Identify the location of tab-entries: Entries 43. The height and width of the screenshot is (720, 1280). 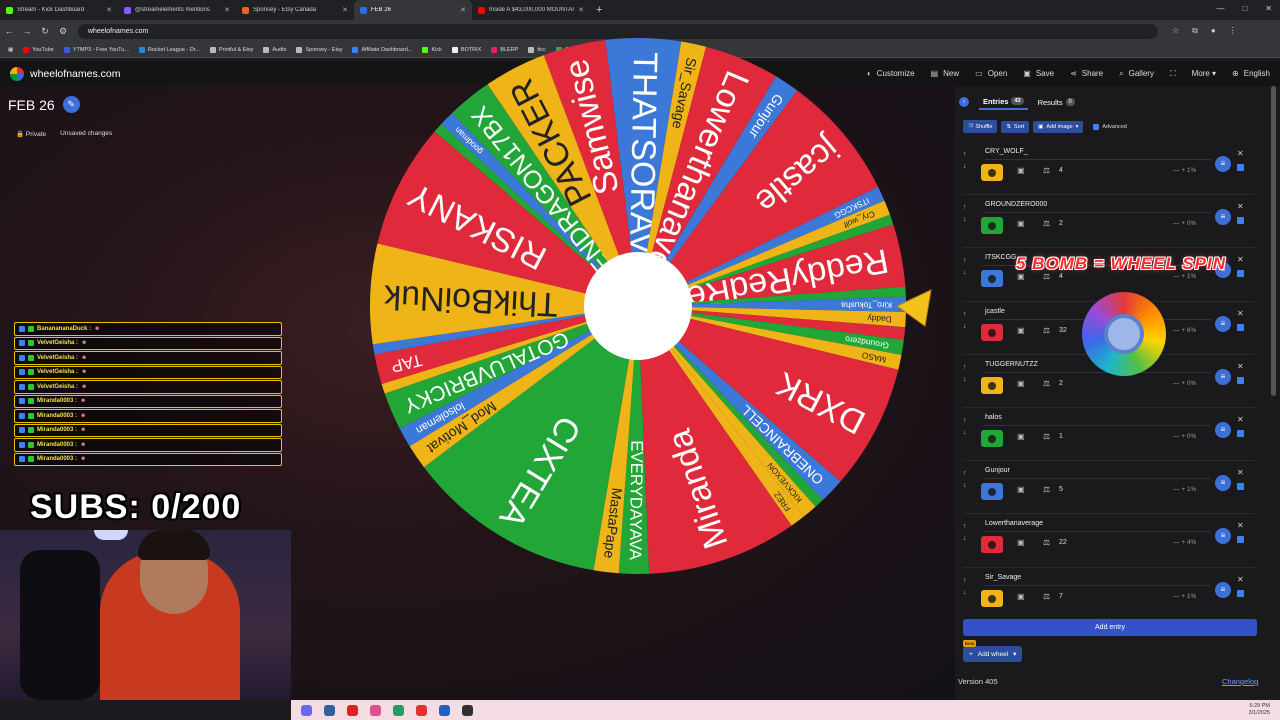
(1003, 102).